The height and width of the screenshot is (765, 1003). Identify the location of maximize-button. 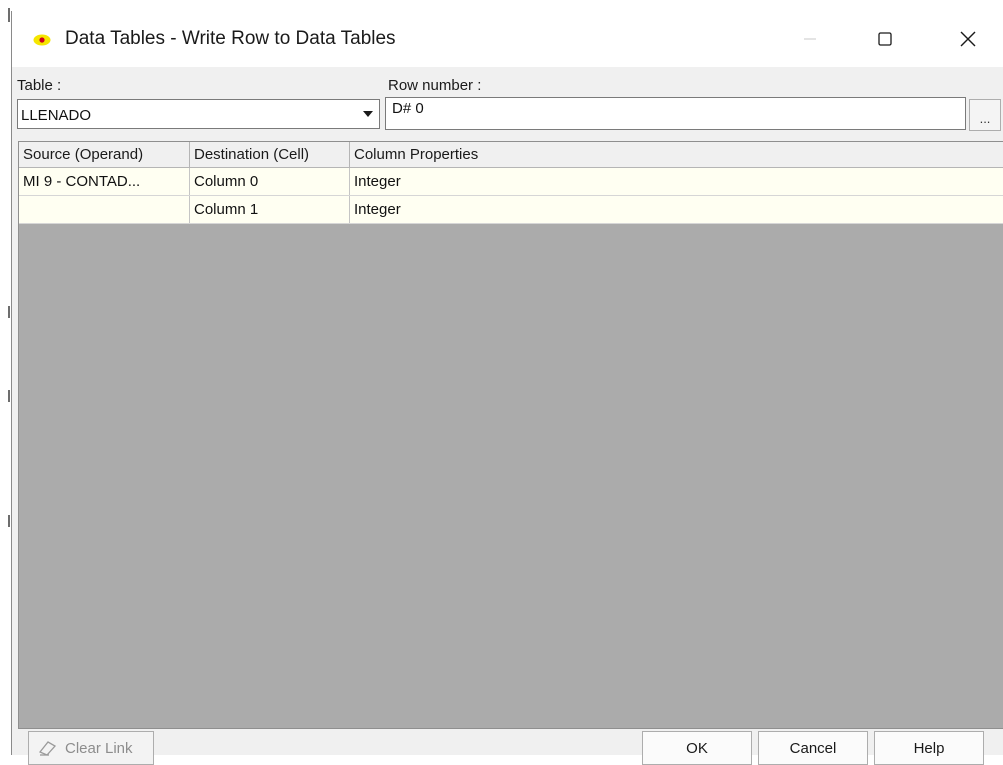
(885, 39).